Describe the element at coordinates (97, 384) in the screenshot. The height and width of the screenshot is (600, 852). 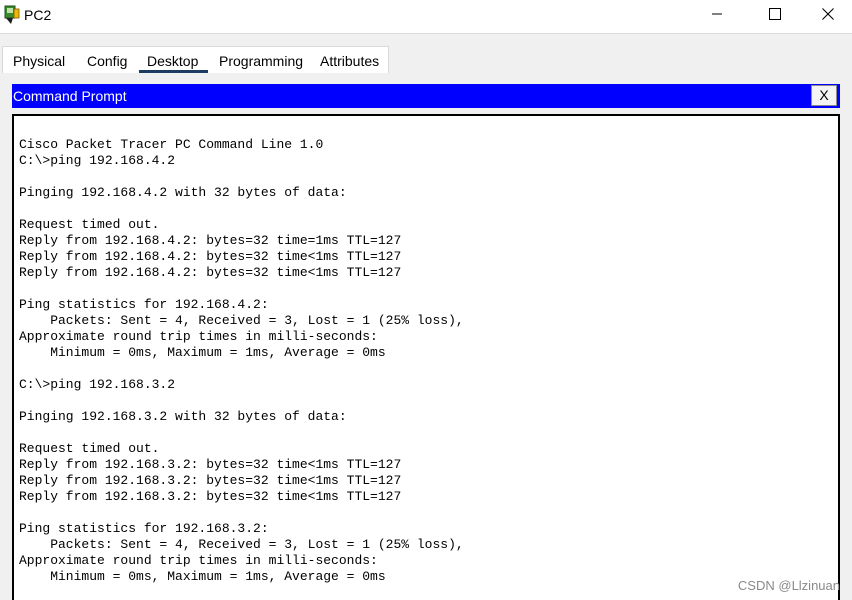
I see `terminal-line: C:\>ping 192.168.3.2` at that location.